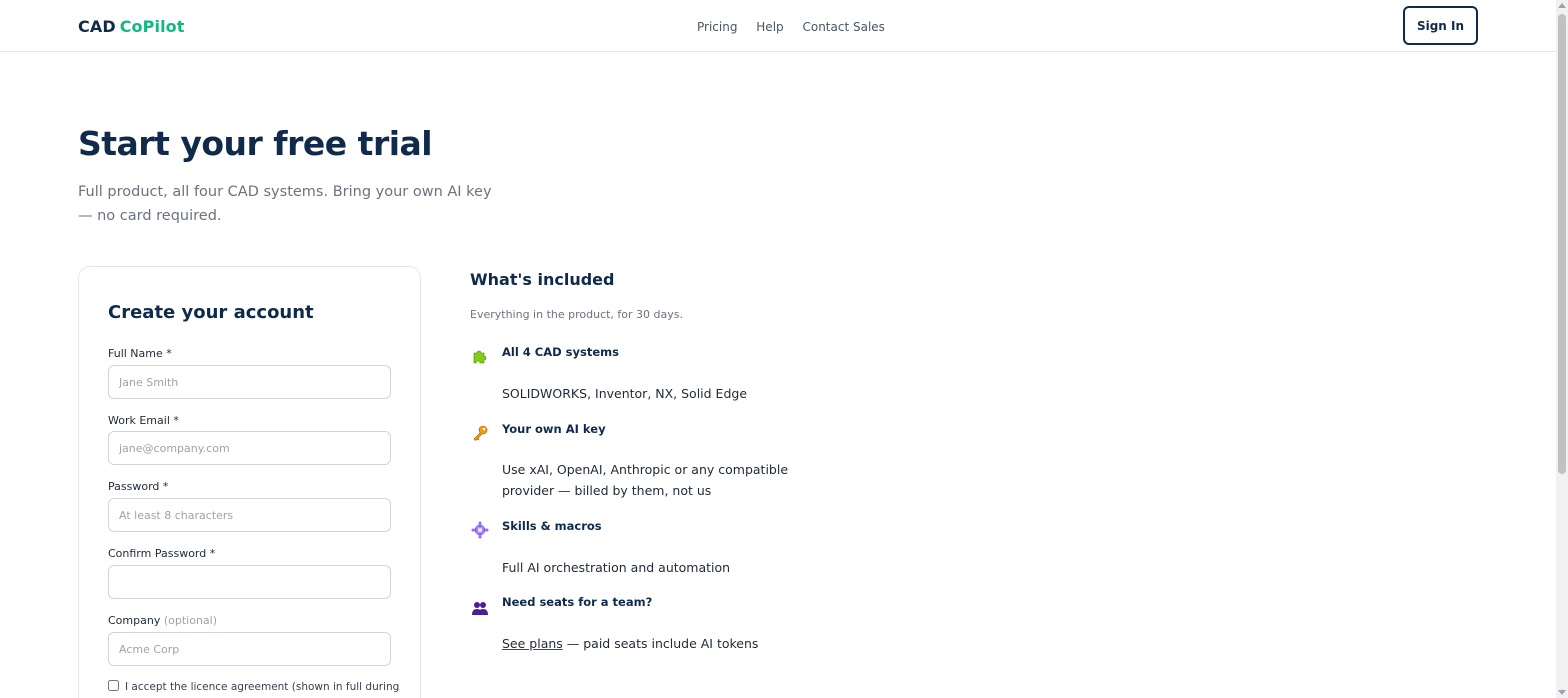 The height and width of the screenshot is (698, 1568). Describe the element at coordinates (1440, 25) in the screenshot. I see `sign-in-button: Sign In` at that location.